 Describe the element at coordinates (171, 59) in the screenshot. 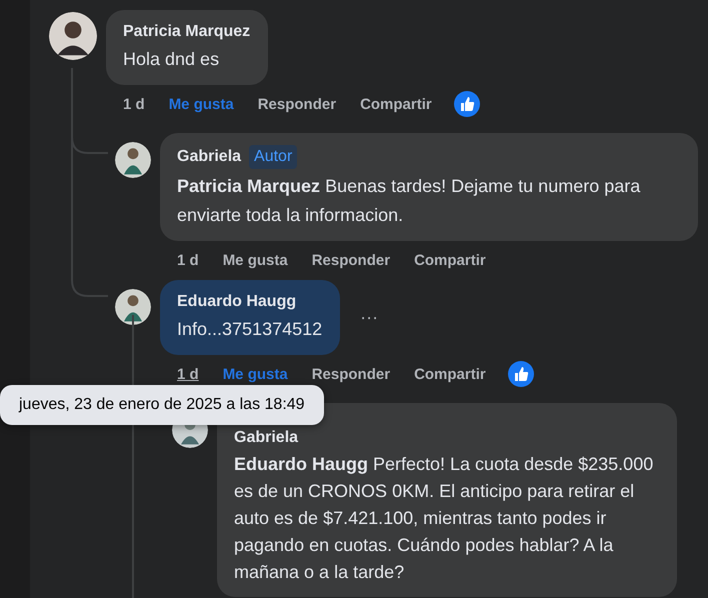

I see `comment-text: Hola dnd es` at that location.